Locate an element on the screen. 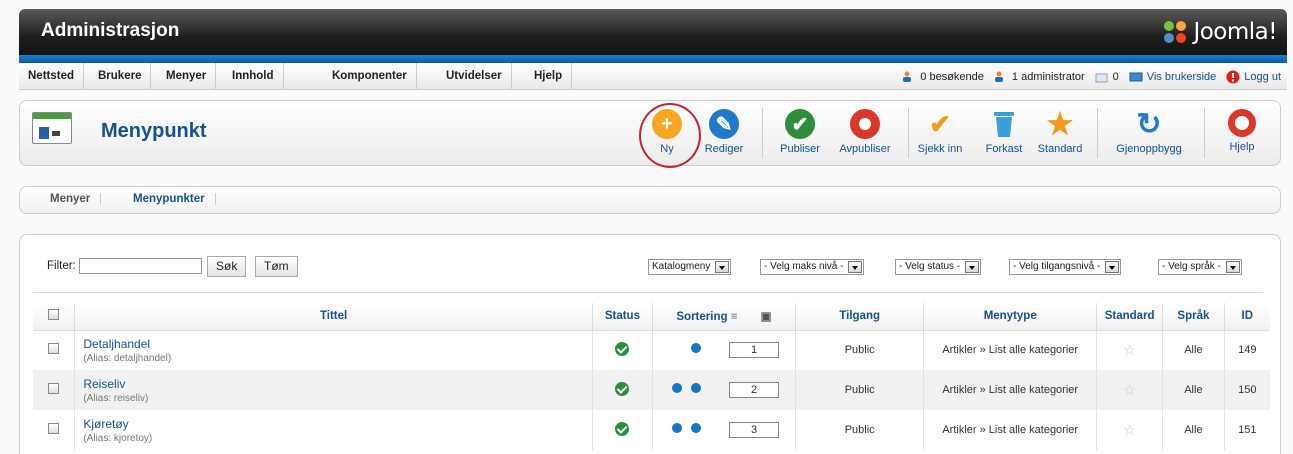 The width and height of the screenshot is (1293, 454). item-title-link: Kjøretøy is located at coordinates (337, 424).